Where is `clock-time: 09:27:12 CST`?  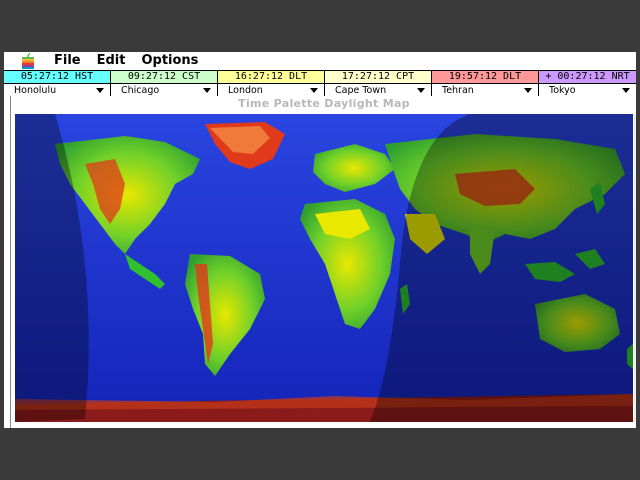
clock-time: 09:27:12 CST is located at coordinates (164, 77).